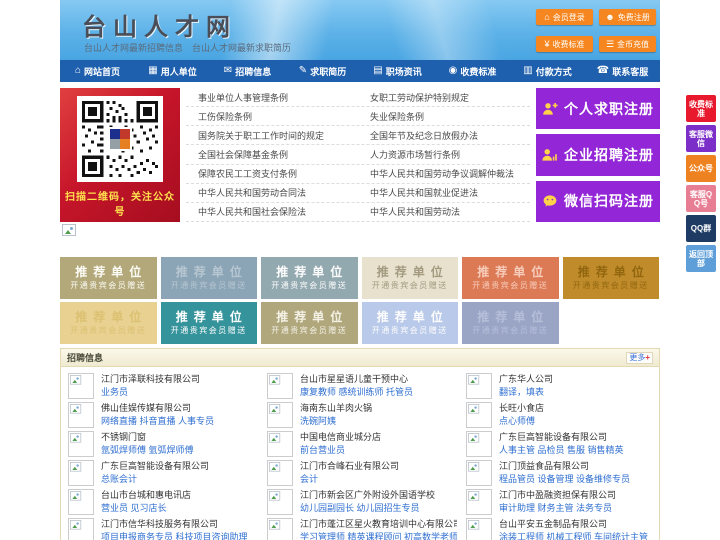 The width and height of the screenshot is (720, 540). What do you see at coordinates (349, 466) in the screenshot?
I see `company-name-link: 江门市合峰石业有限公司` at bounding box center [349, 466].